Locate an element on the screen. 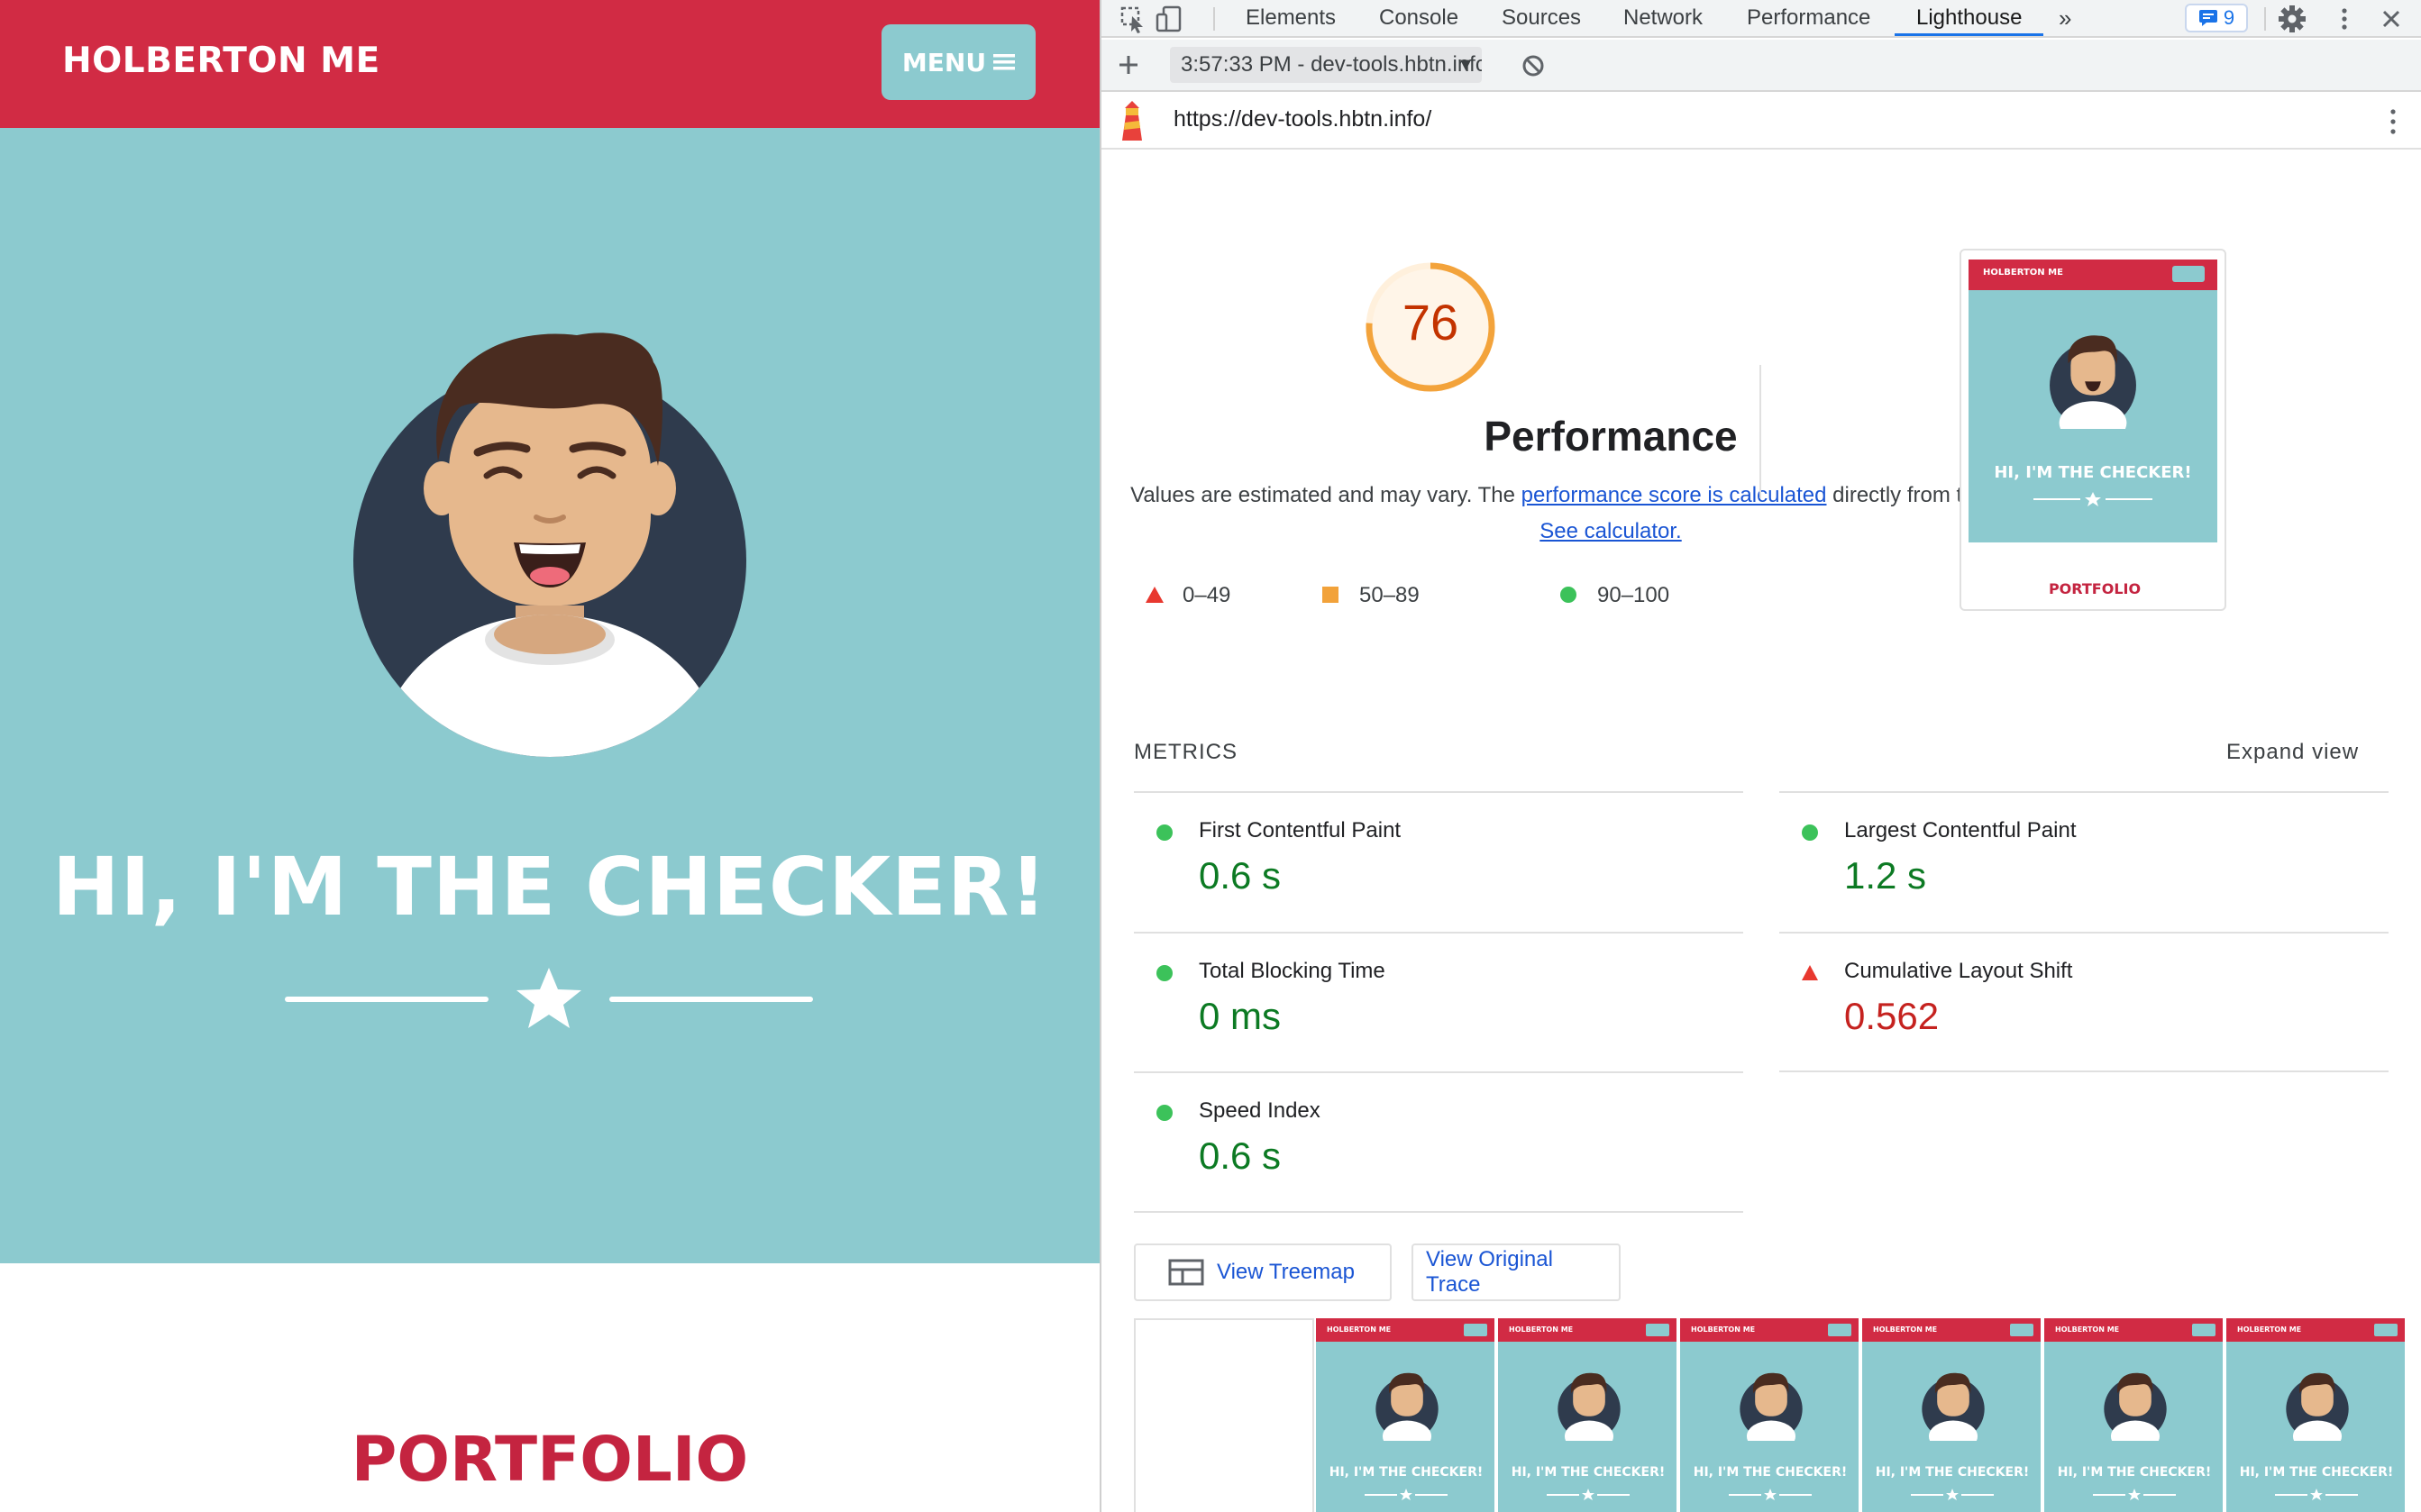  star-divider is located at coordinates (549, 998).